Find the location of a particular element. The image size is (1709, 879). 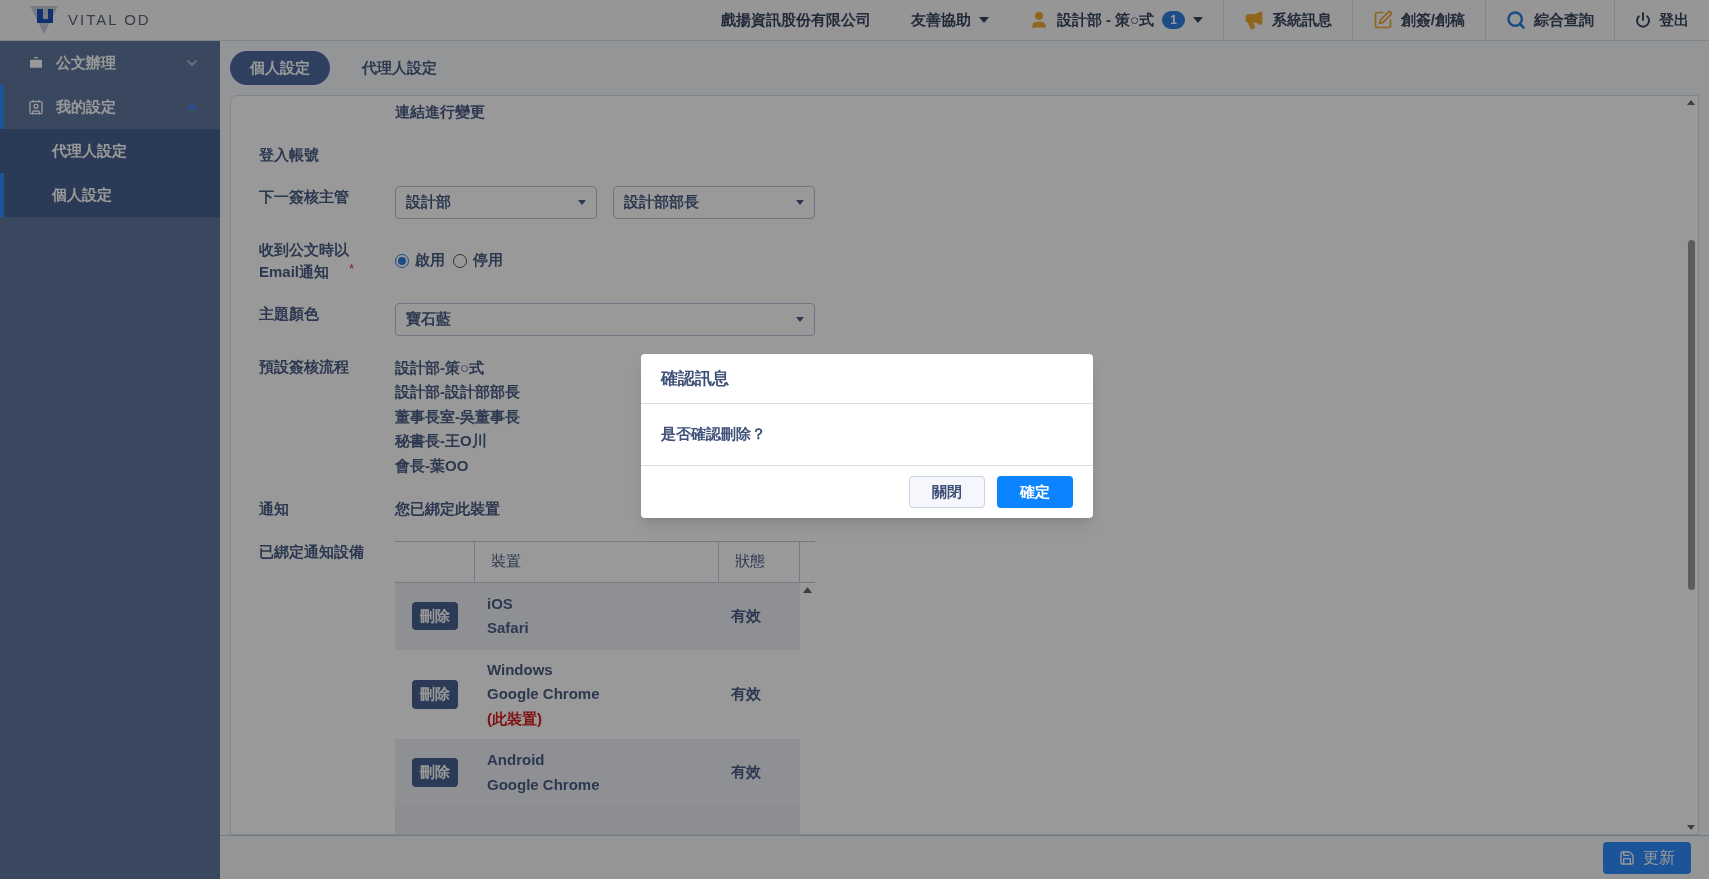

select-field: 設計部 is located at coordinates (496, 202).